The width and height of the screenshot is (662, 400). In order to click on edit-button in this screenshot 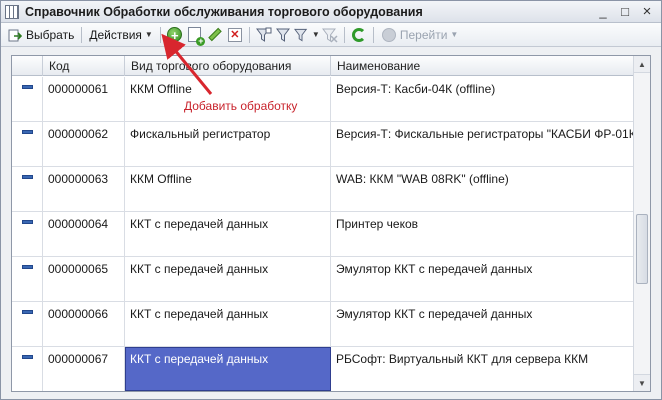, I will do `click(215, 35)`.